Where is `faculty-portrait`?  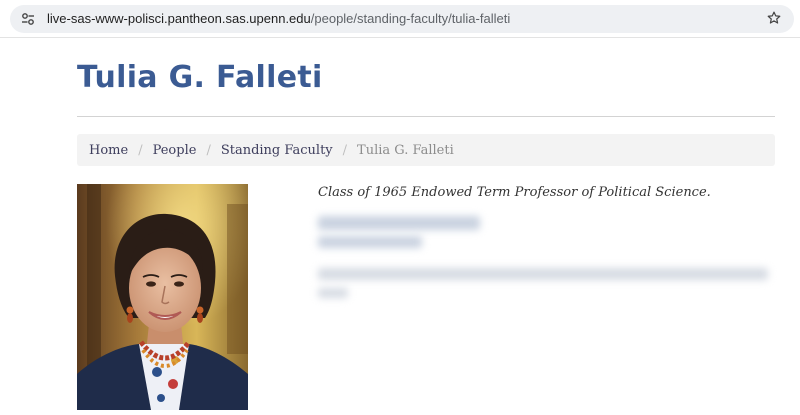
faculty-portrait is located at coordinates (162, 297).